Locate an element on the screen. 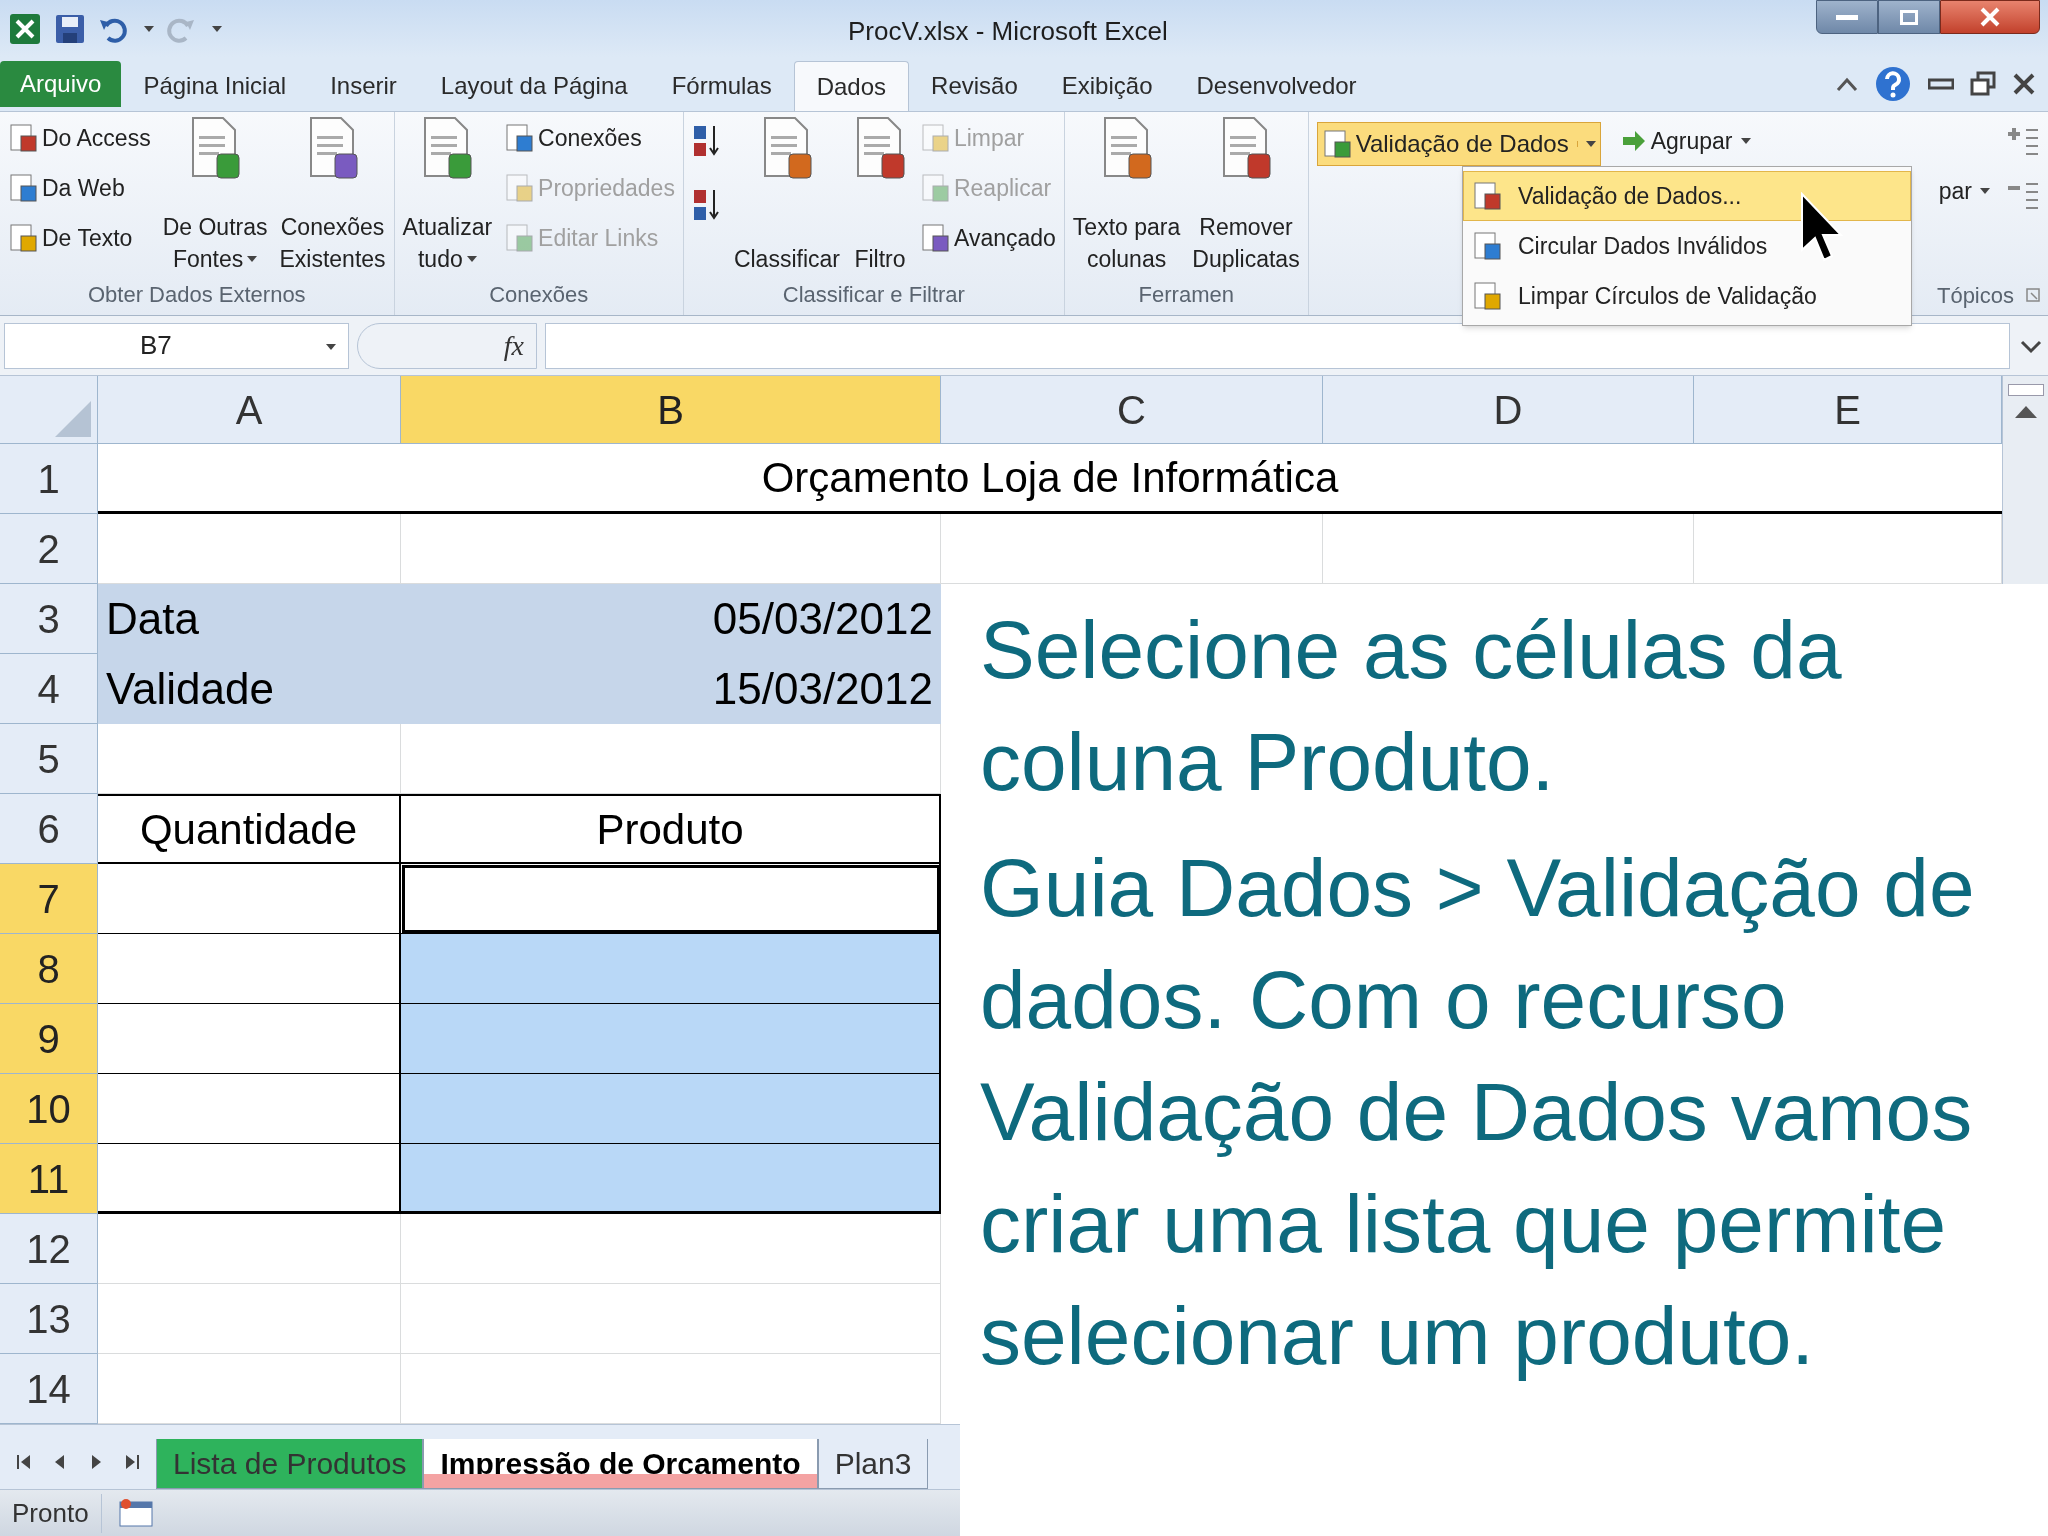 This screenshot has height=1536, width=2048. maximize-button is located at coordinates (1909, 17).